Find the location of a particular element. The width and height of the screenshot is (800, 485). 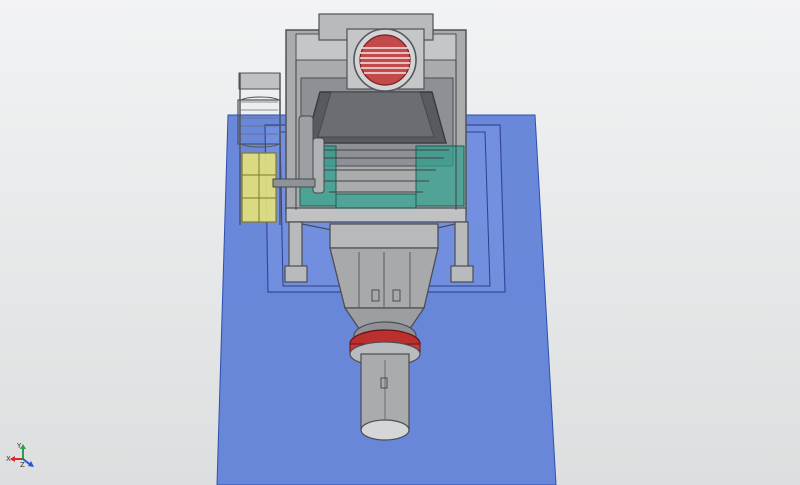

axis-triad-icon is located at coordinates (22, 455).